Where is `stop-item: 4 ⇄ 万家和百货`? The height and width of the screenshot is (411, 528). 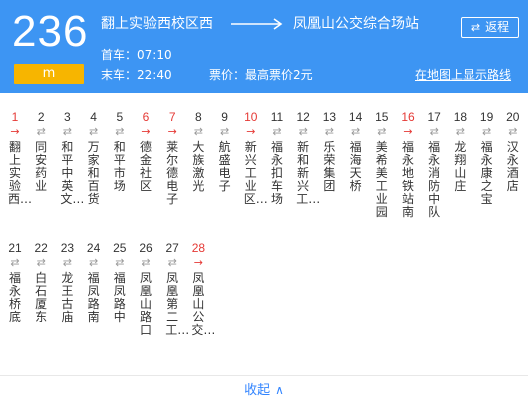 stop-item: 4 ⇄ 万家和百货 is located at coordinates (94, 158).